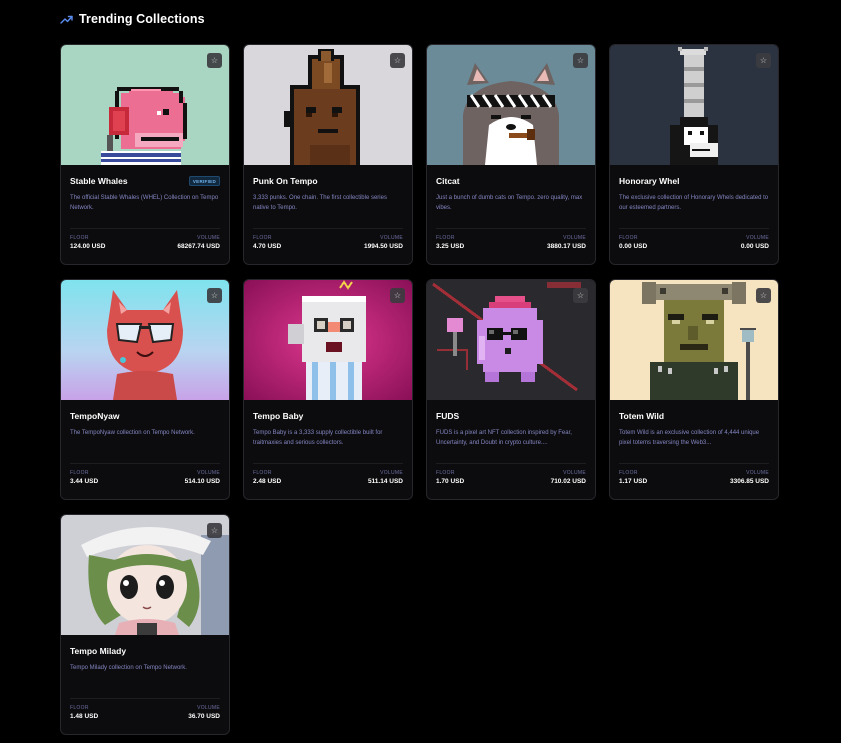 The height and width of the screenshot is (743, 841). I want to click on collection-name: Tempo Baby, so click(278, 416).